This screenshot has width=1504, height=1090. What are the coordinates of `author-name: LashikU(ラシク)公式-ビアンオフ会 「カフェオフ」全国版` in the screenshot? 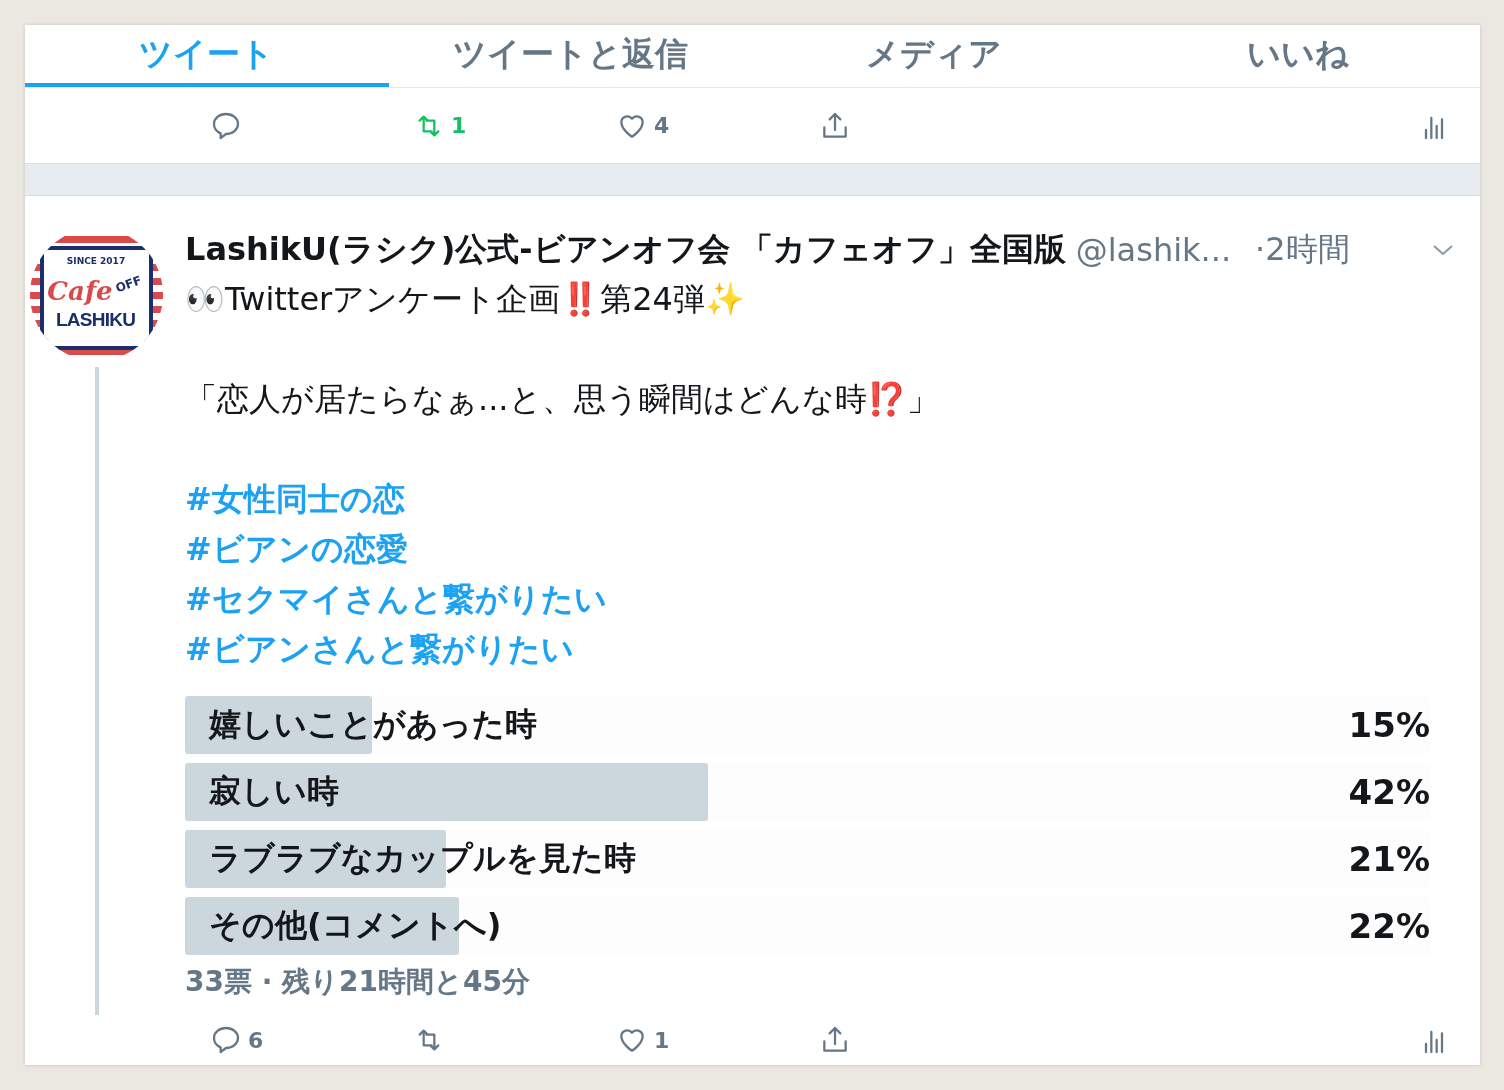 It's located at (625, 250).